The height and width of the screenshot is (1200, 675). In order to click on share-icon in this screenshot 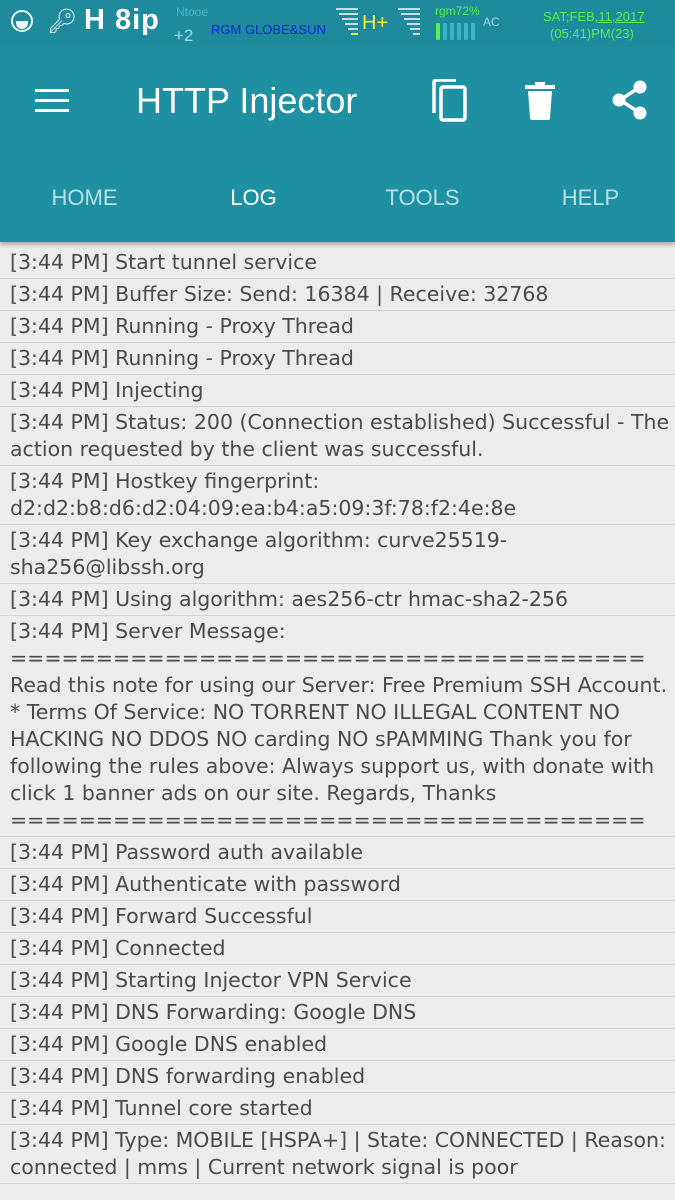, I will do `click(630, 102)`.